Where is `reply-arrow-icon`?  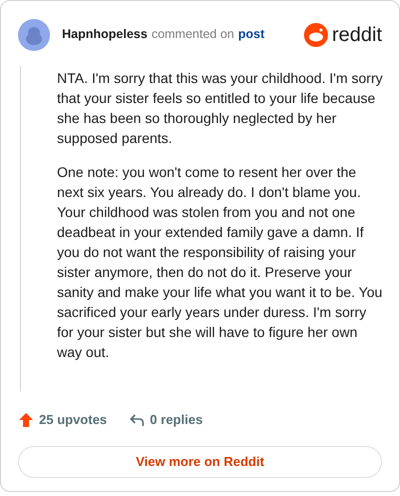
reply-arrow-icon is located at coordinates (136, 420).